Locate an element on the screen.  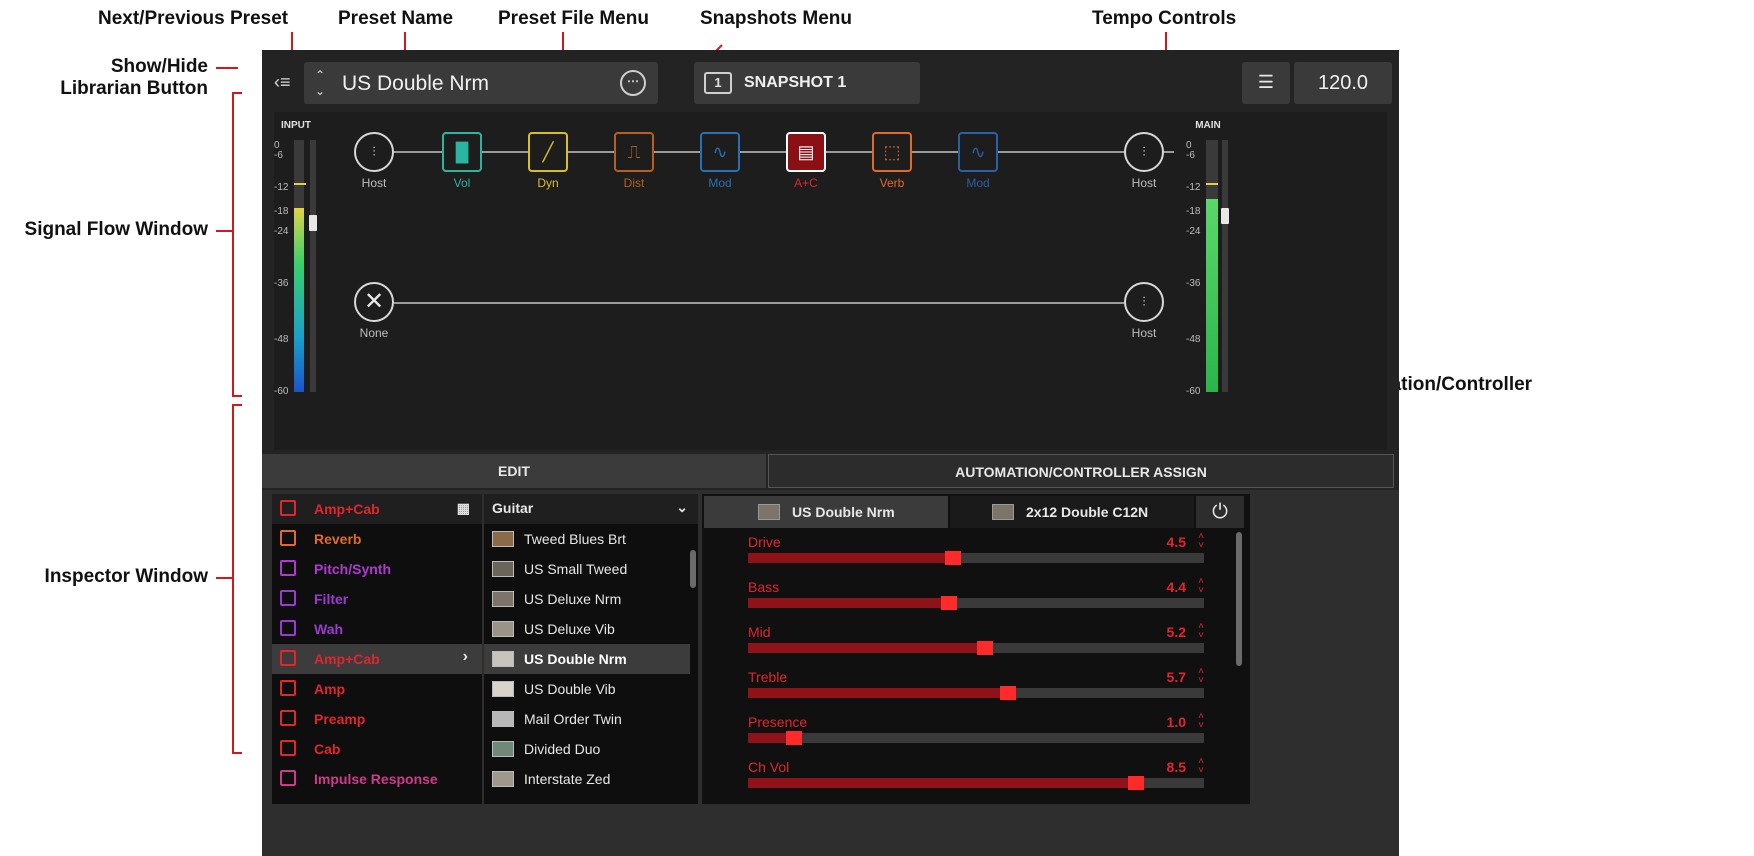
model-item-label: US Small Tweed is located at coordinates (576, 569).